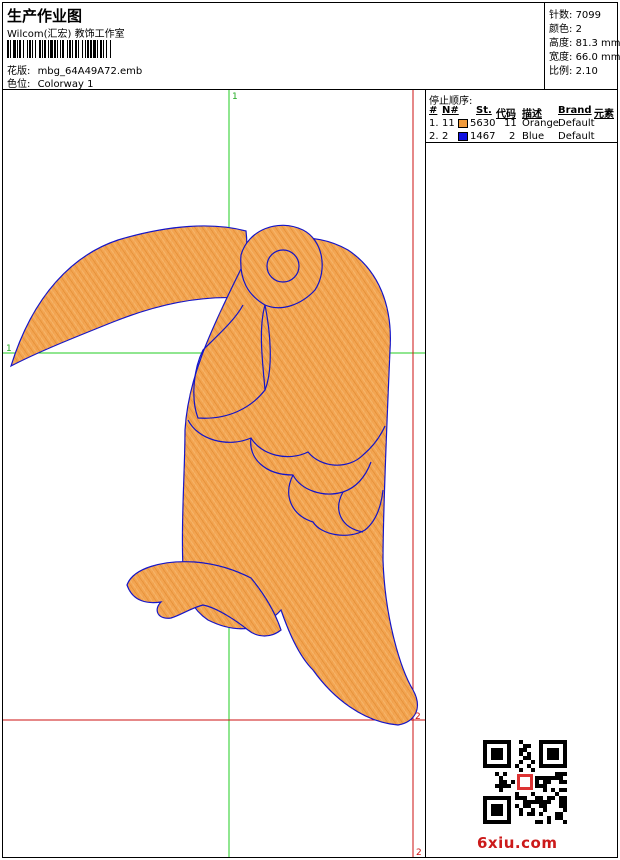 The width and height of the screenshot is (620, 860). What do you see at coordinates (483, 123) in the screenshot?
I see `row-stitches: 5630` at bounding box center [483, 123].